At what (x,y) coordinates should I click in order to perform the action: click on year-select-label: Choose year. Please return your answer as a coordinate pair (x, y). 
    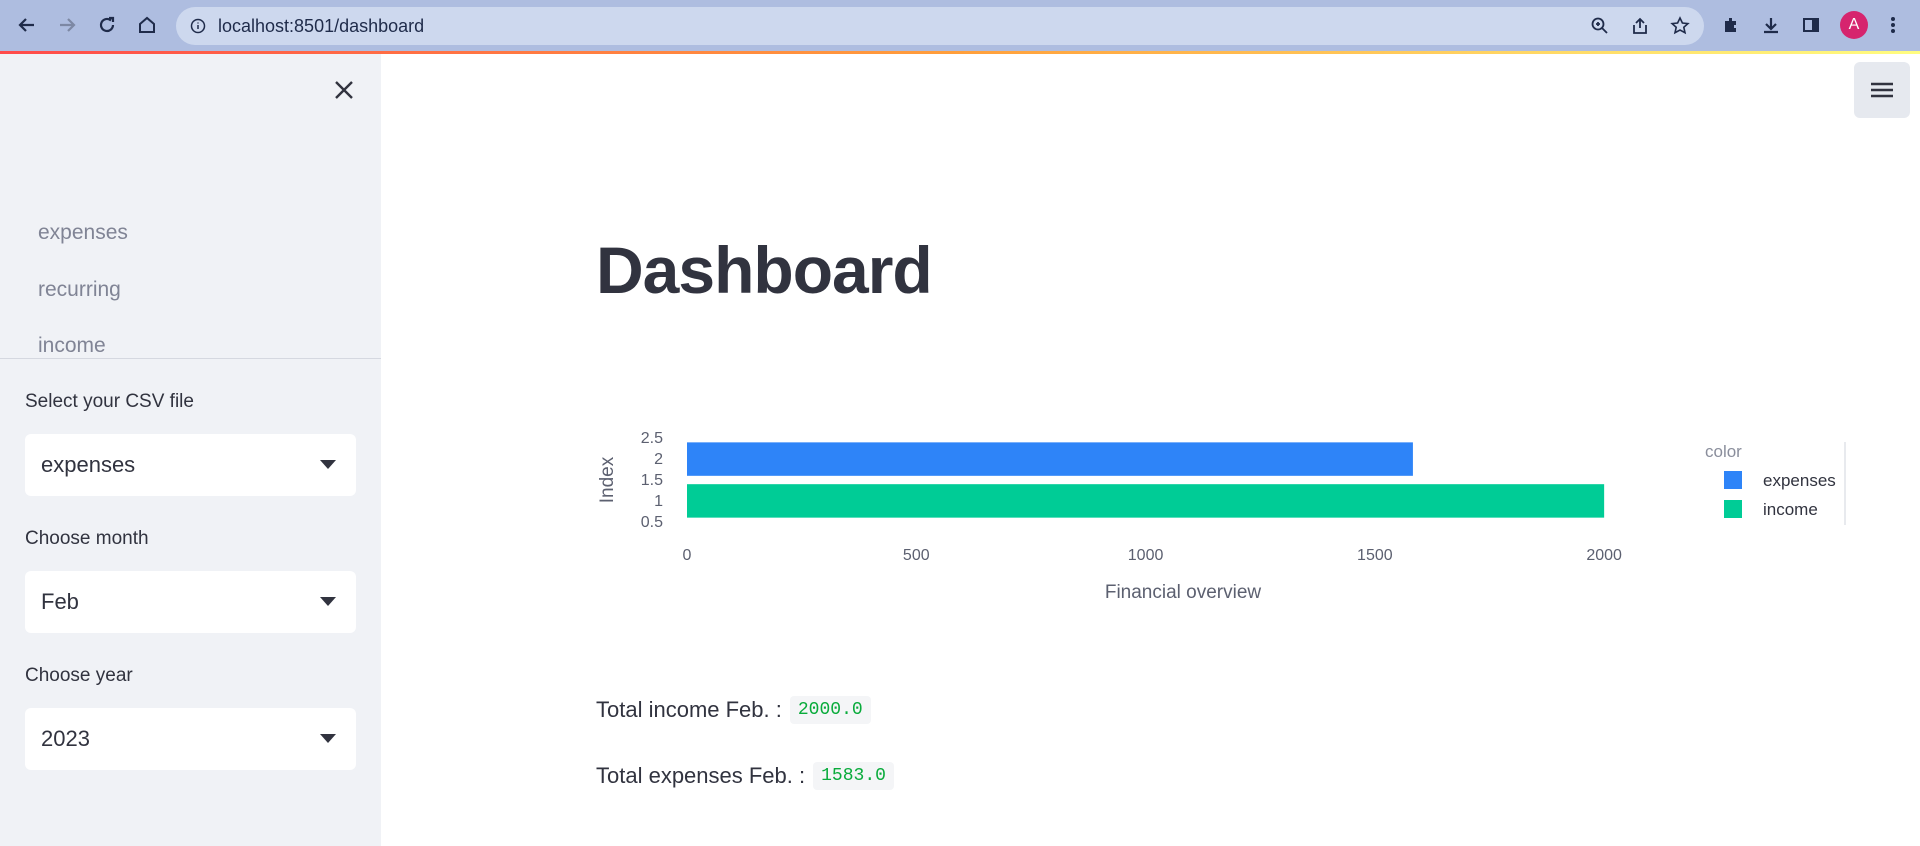
    Looking at the image, I should click on (79, 675).